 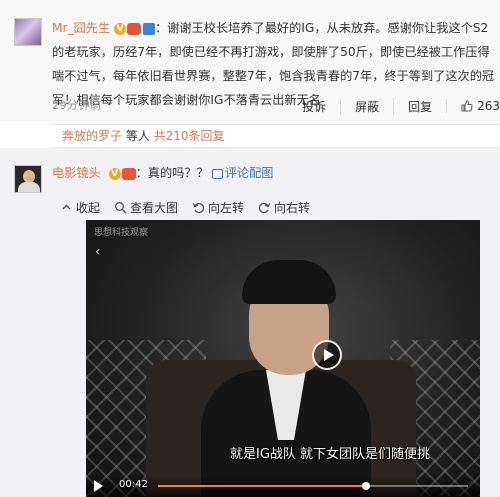 I want to click on comment-actions: 投诉 屏蔽 回复 263, so click(x=394, y=106).